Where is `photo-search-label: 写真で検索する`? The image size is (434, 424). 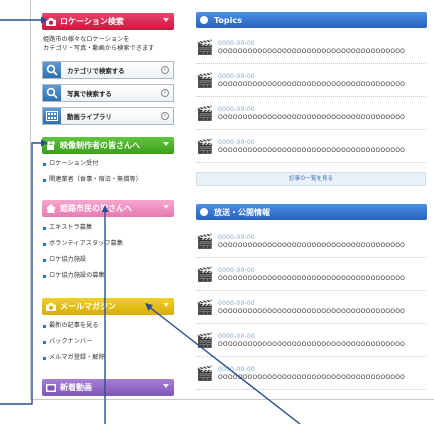
photo-search-label: 写真で検索する is located at coordinates (89, 93).